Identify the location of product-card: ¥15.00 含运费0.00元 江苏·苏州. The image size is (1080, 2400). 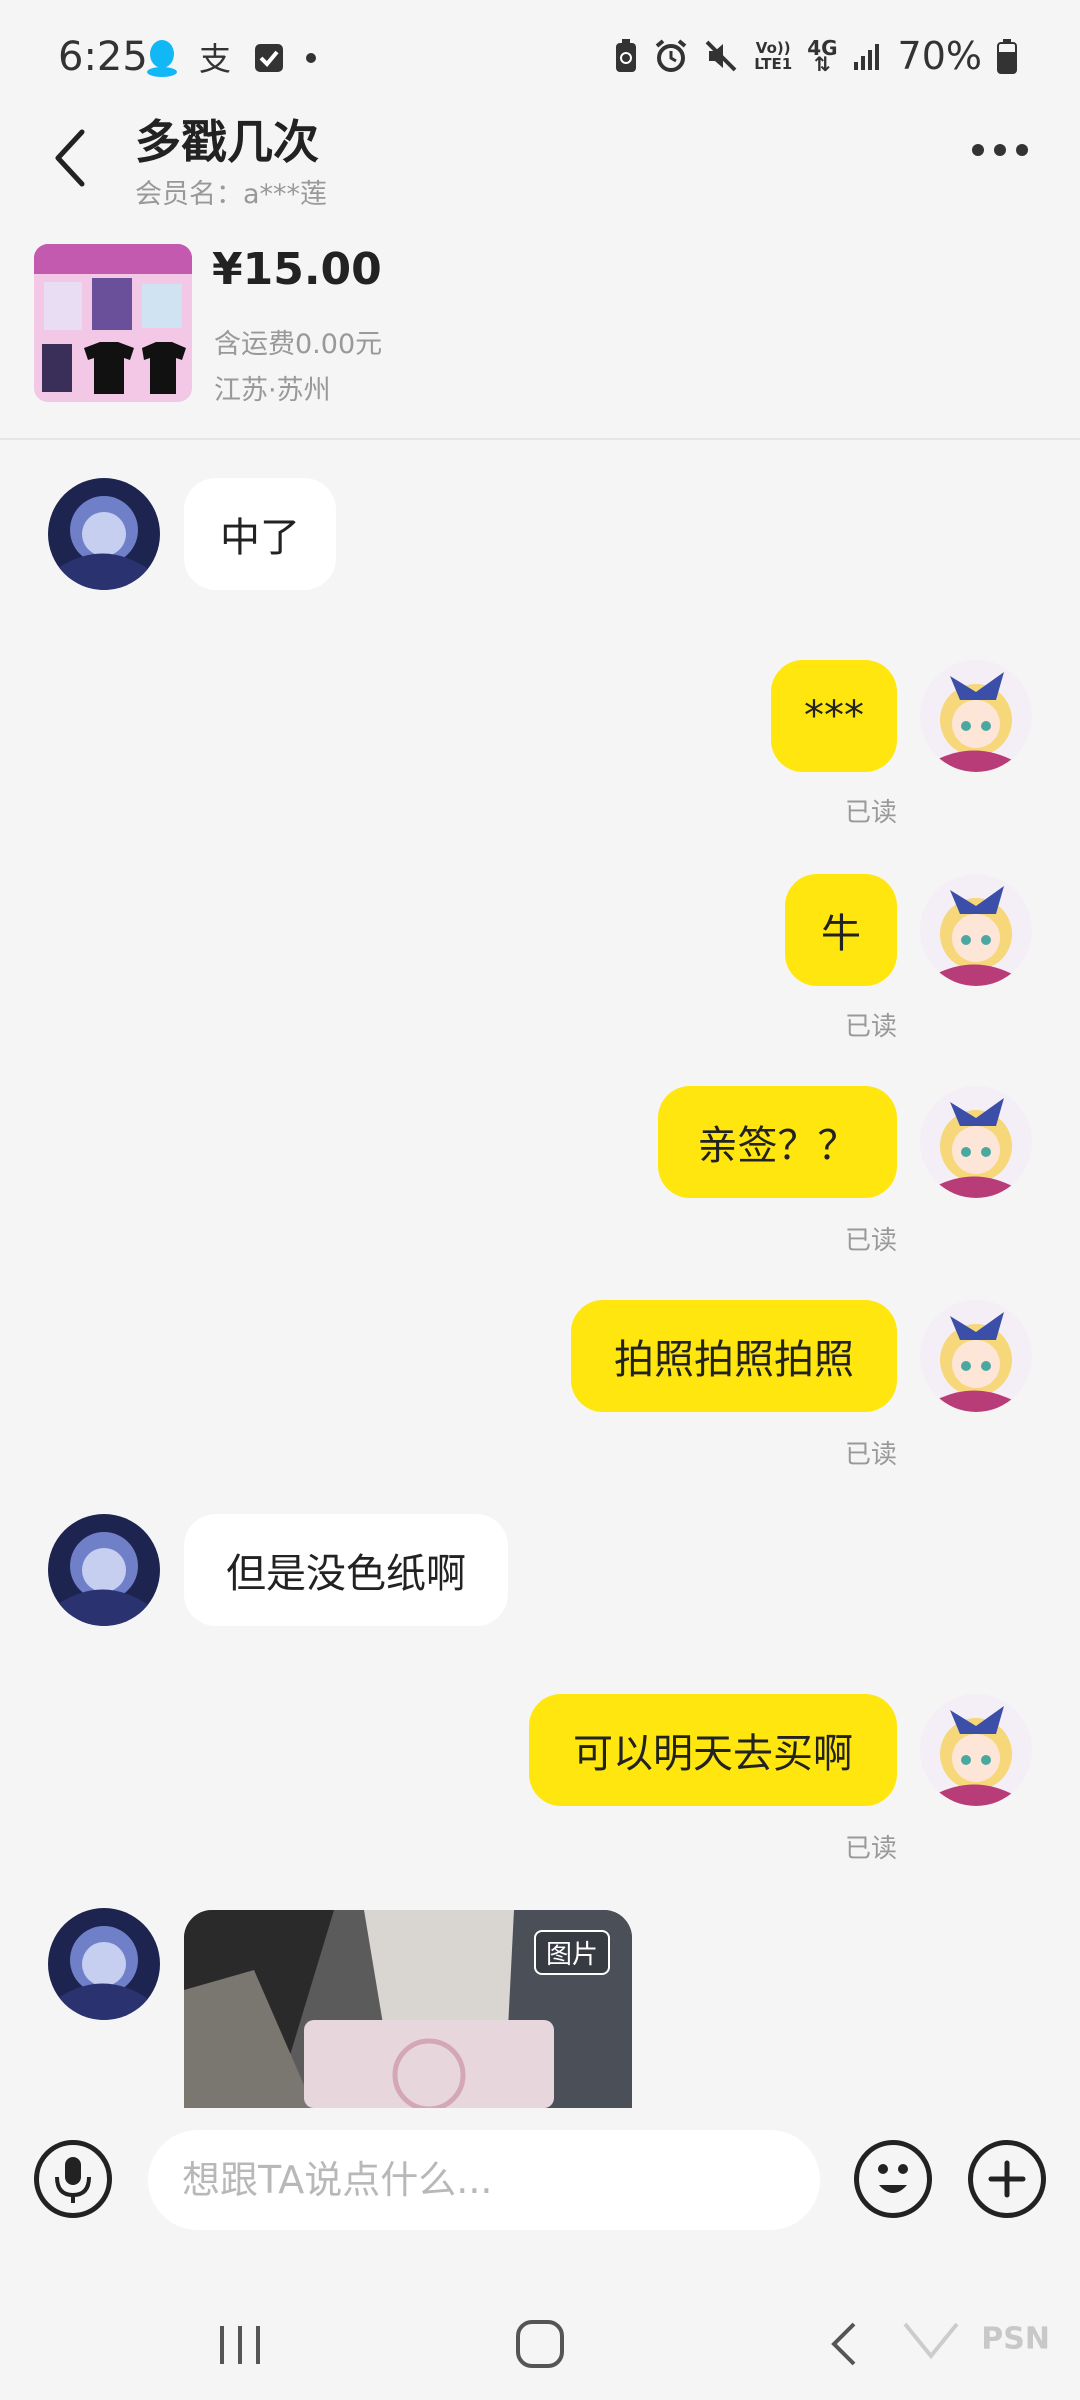
(540, 335).